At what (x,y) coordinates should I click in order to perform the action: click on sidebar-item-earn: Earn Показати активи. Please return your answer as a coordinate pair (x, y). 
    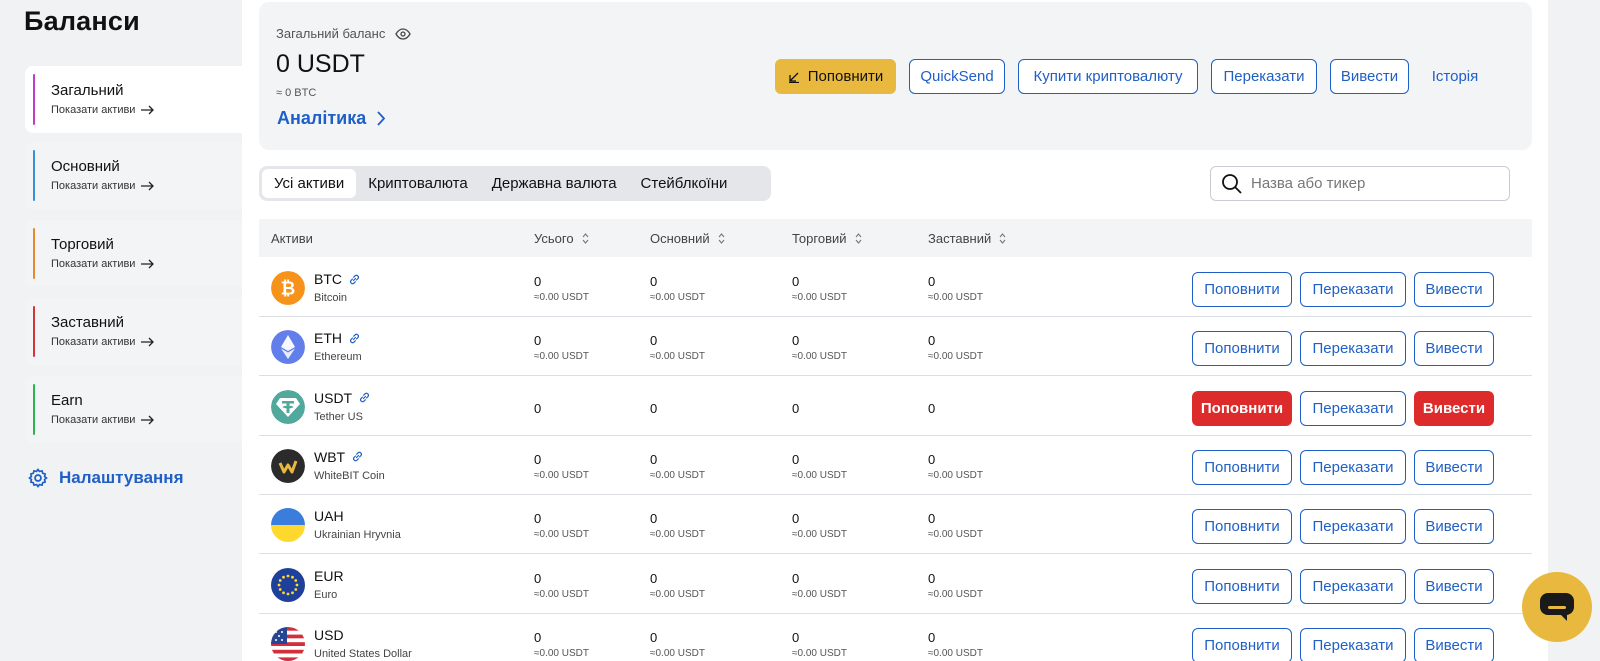
    Looking at the image, I should click on (133, 409).